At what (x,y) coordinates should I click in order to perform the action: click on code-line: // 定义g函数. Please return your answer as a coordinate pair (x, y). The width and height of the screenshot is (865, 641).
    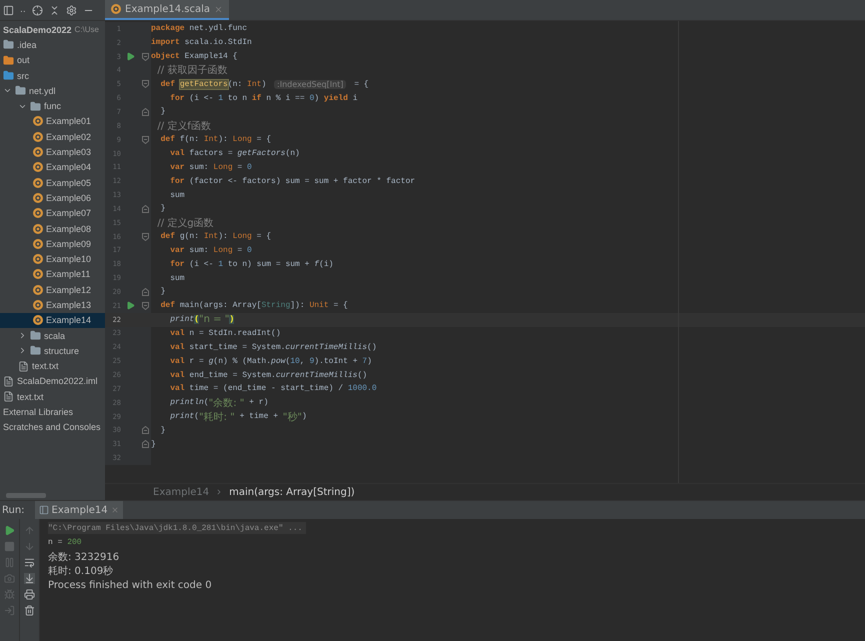
    Looking at the image, I should click on (185, 223).